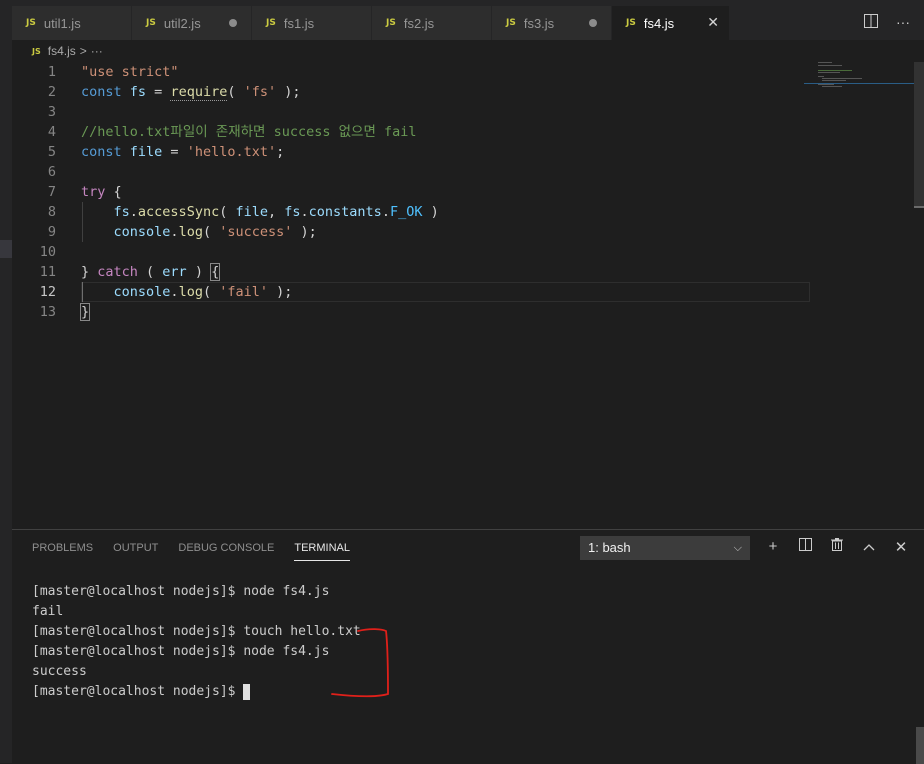 This screenshot has width=924, height=764. Describe the element at coordinates (299, 23) in the screenshot. I see `tab-label: fs1.js` at that location.